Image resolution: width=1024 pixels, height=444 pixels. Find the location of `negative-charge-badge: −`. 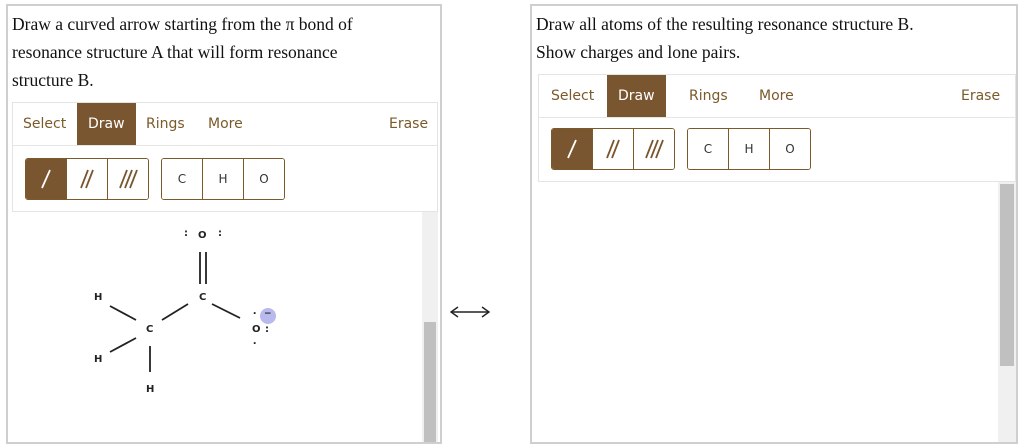

negative-charge-badge: − is located at coordinates (268, 314).